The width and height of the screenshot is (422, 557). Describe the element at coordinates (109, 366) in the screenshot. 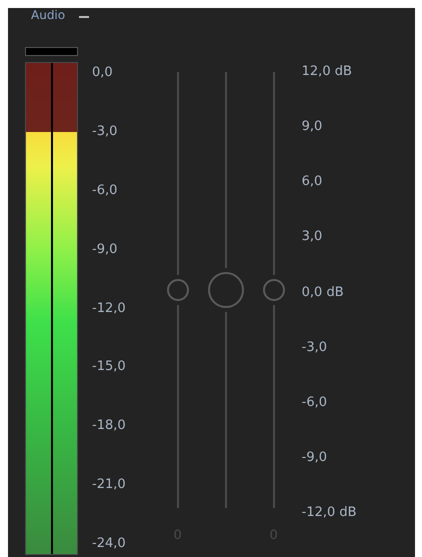

I see `scale-label: -15,0` at that location.